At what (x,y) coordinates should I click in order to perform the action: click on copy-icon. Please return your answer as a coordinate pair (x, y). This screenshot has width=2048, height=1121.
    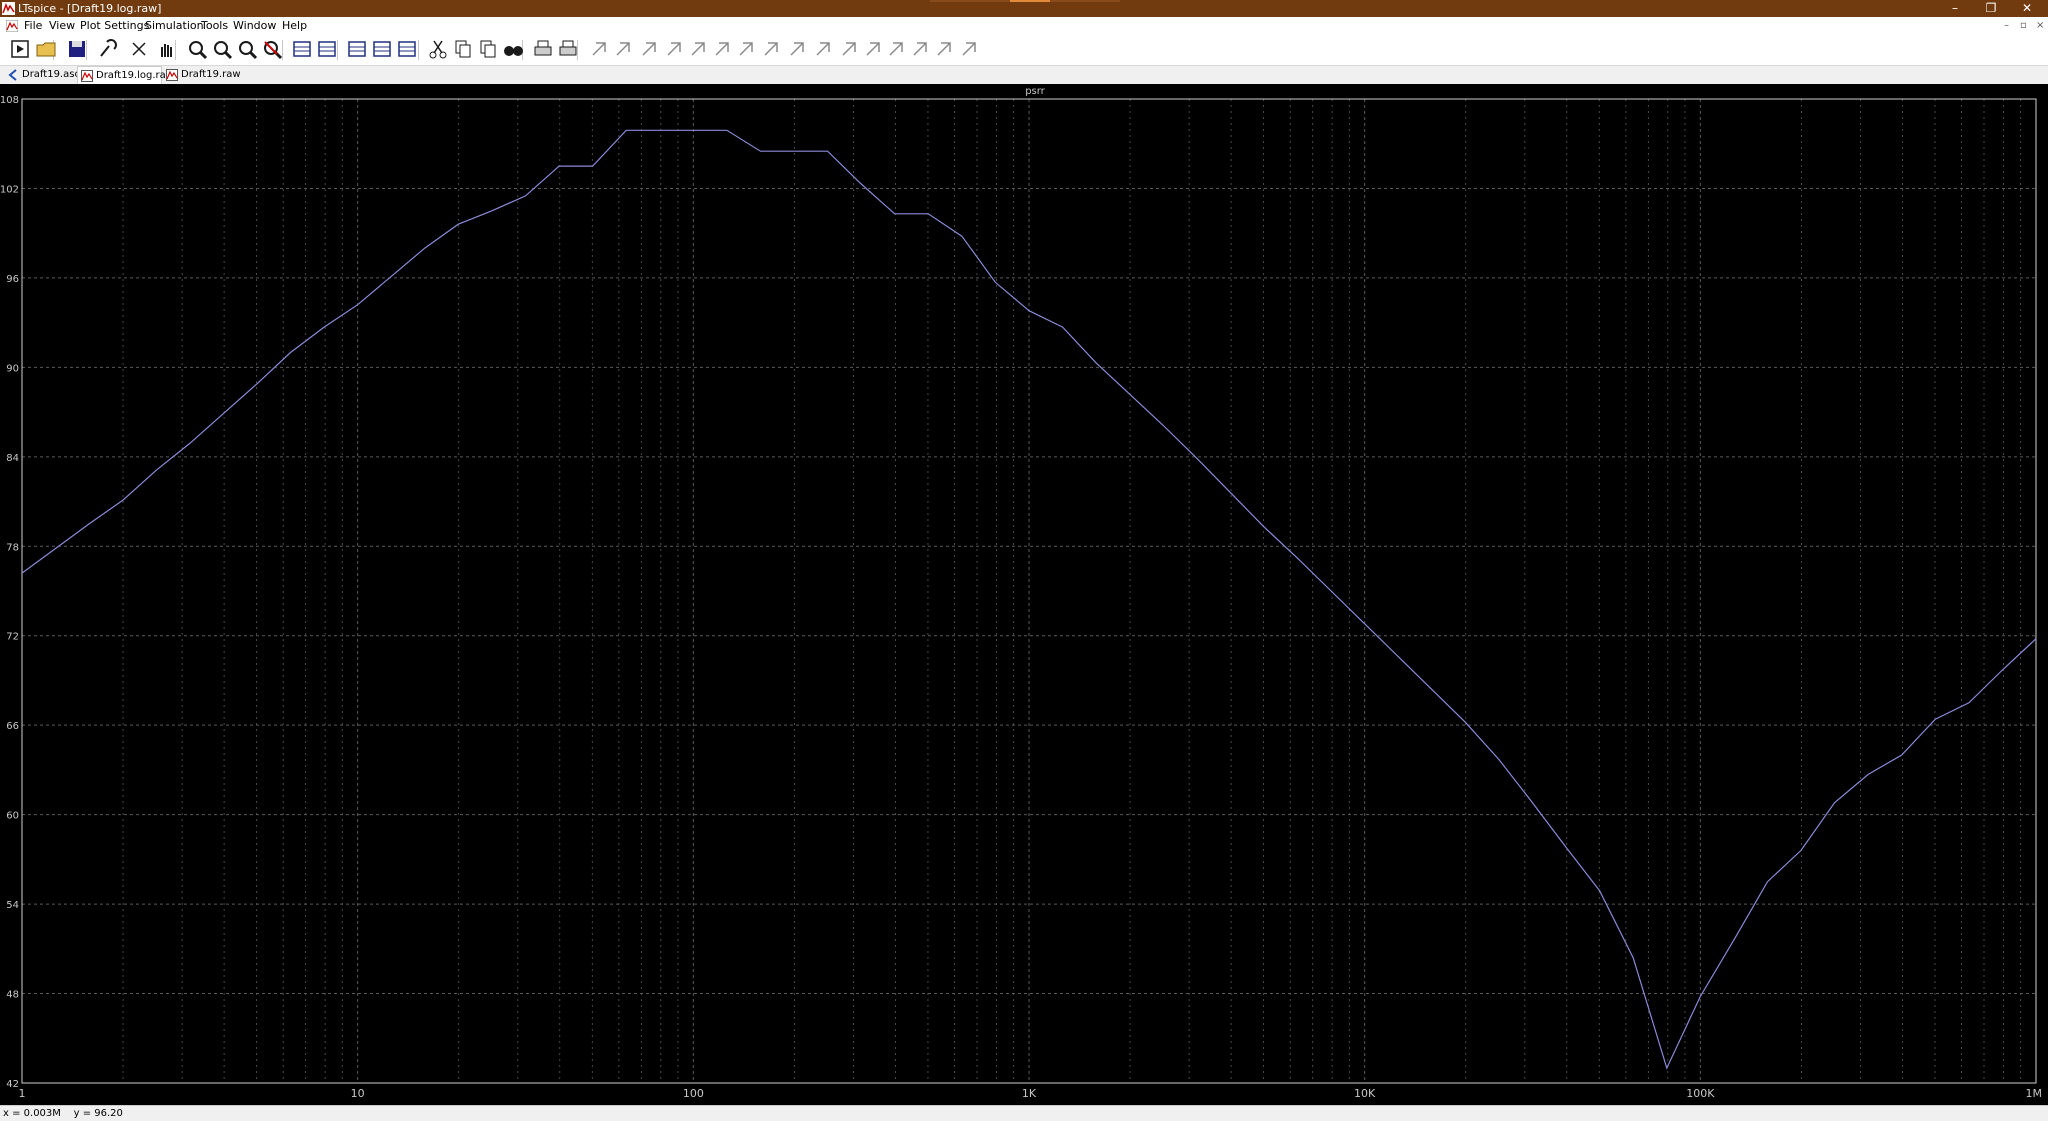
    Looking at the image, I should click on (463, 49).